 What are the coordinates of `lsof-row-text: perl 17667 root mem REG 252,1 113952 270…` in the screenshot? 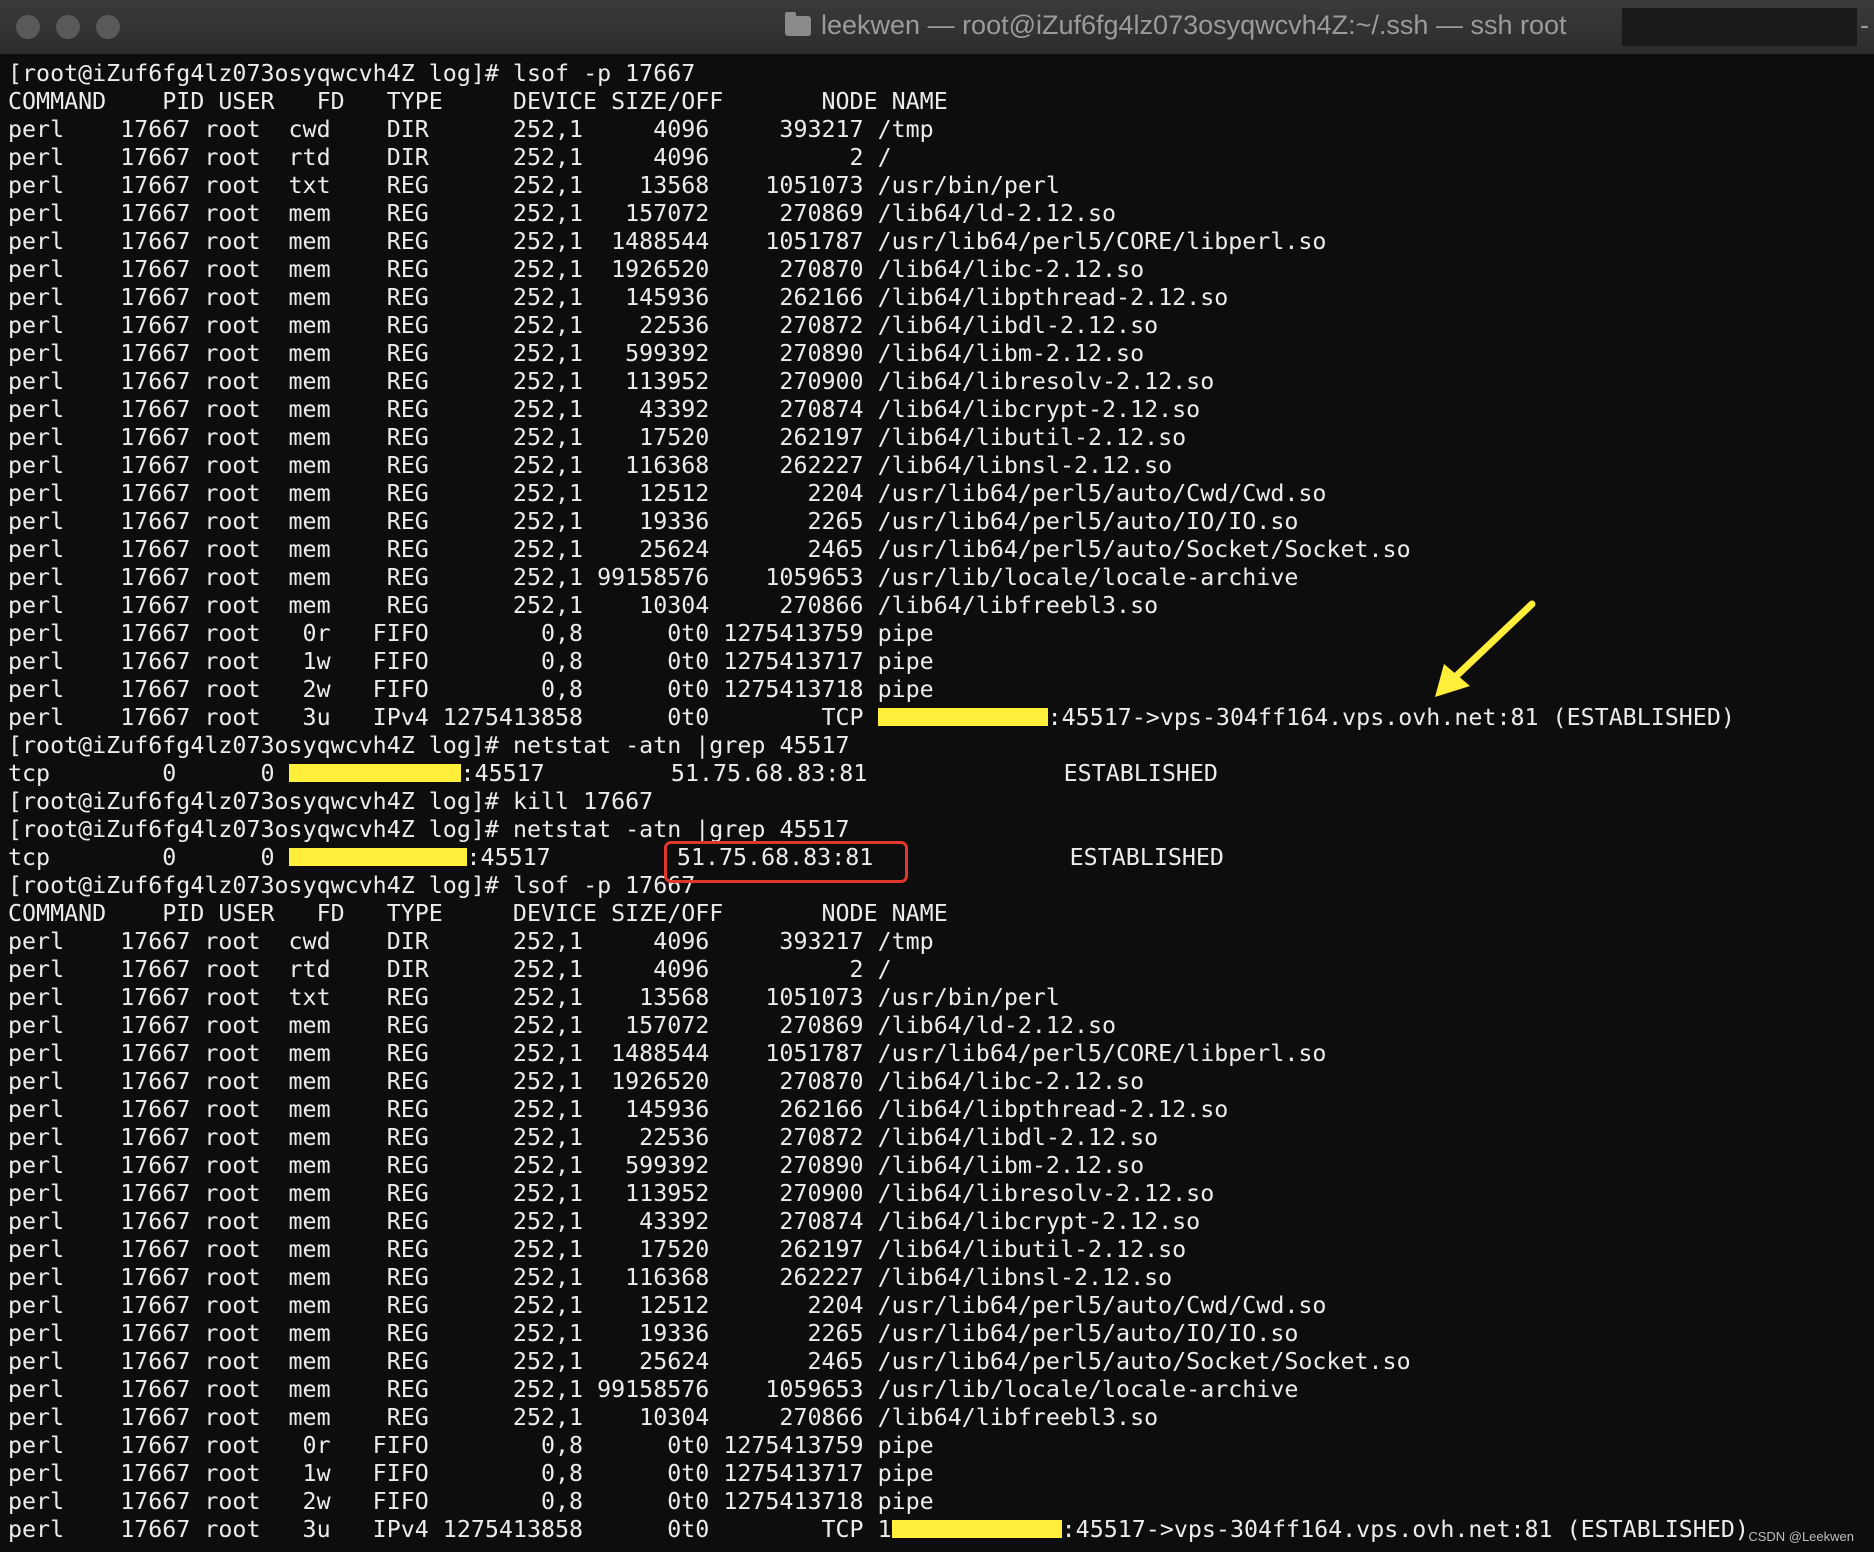 It's located at (611, 1193).